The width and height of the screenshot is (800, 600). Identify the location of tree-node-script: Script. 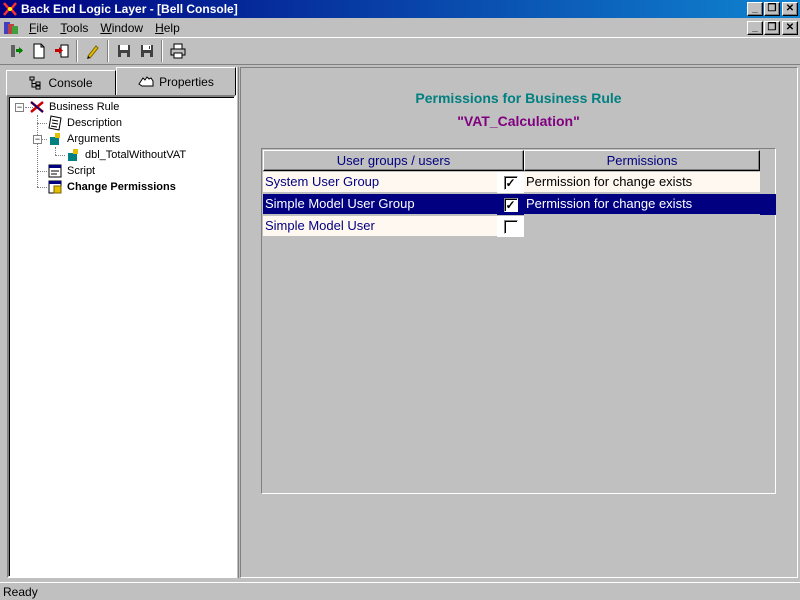
(71, 171).